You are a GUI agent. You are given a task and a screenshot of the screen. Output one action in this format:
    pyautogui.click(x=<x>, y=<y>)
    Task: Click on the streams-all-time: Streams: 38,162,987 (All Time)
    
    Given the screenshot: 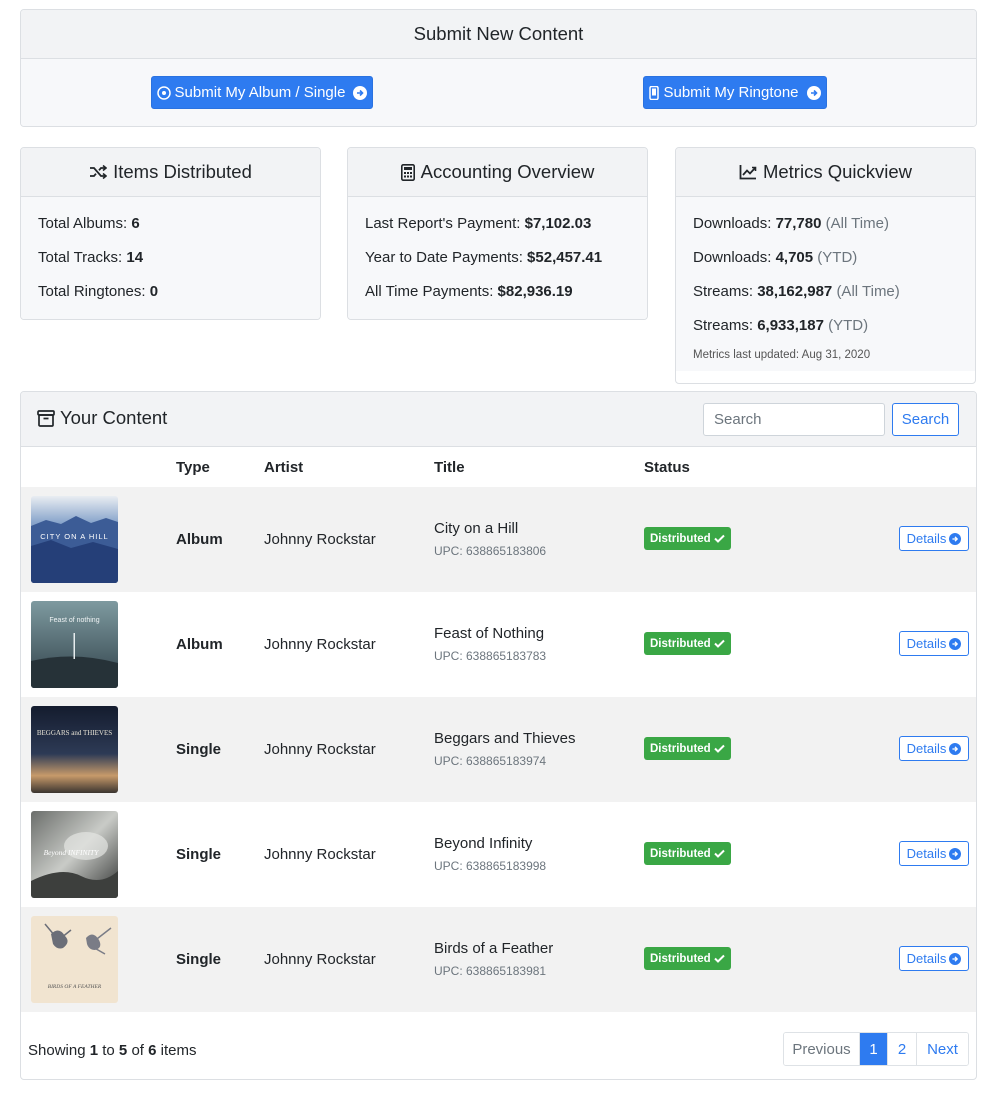 What is the action you would take?
    pyautogui.click(x=825, y=292)
    